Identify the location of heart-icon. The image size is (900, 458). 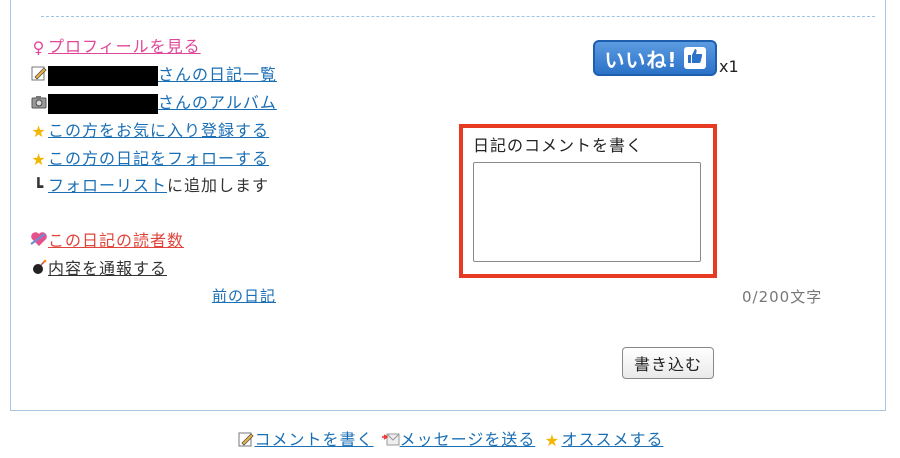
(39, 242).